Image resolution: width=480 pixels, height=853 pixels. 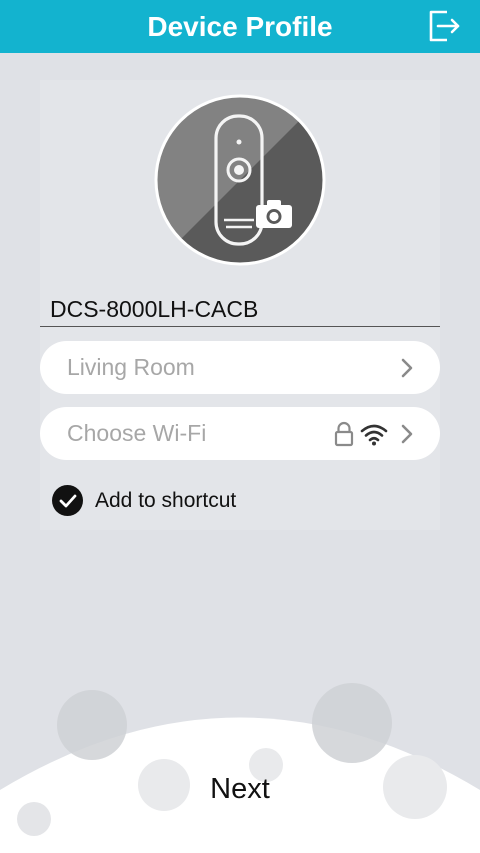 I want to click on shortcut-option: Add to shortcut, so click(x=144, y=500).